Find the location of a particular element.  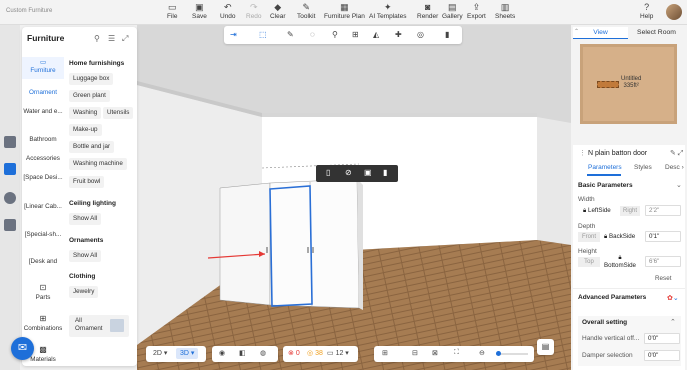

fit-icon: ⊟ is located at coordinates (415, 353).